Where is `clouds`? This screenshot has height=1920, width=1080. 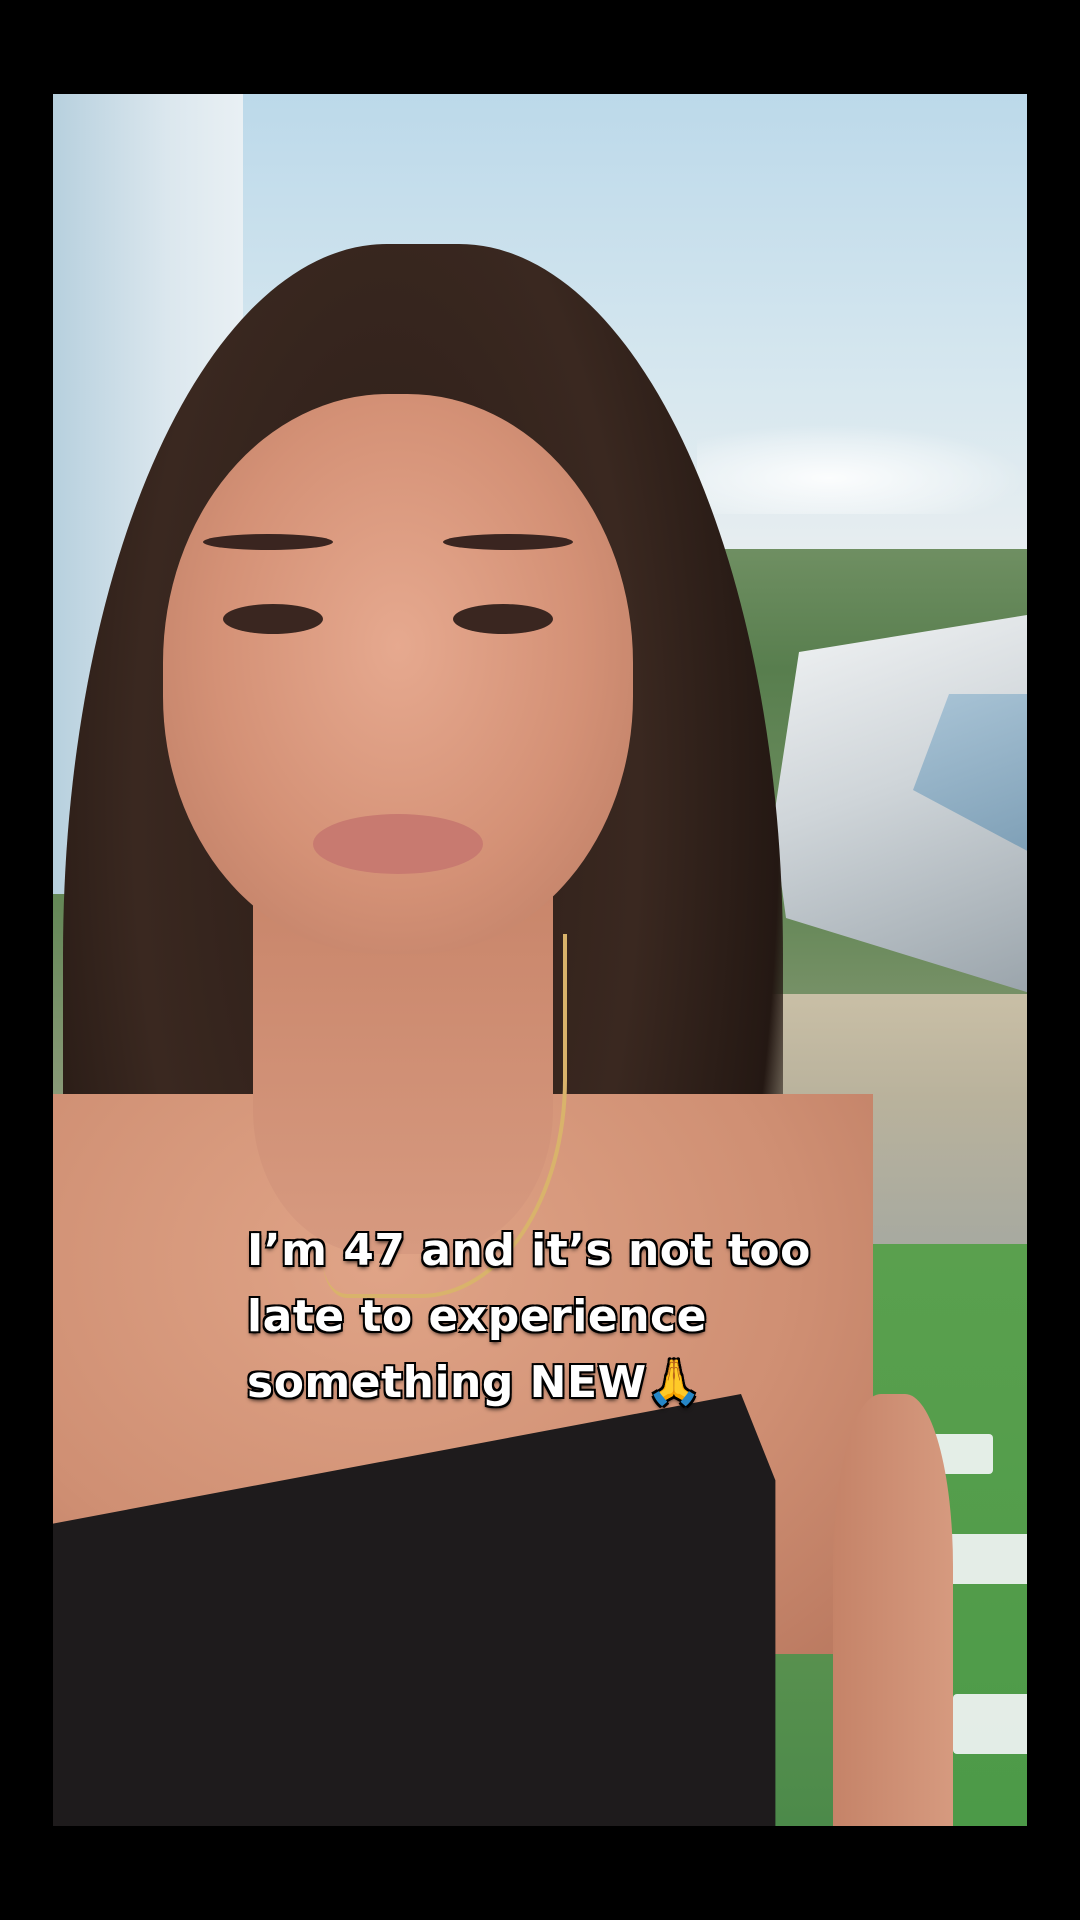
clouds is located at coordinates (862, 469).